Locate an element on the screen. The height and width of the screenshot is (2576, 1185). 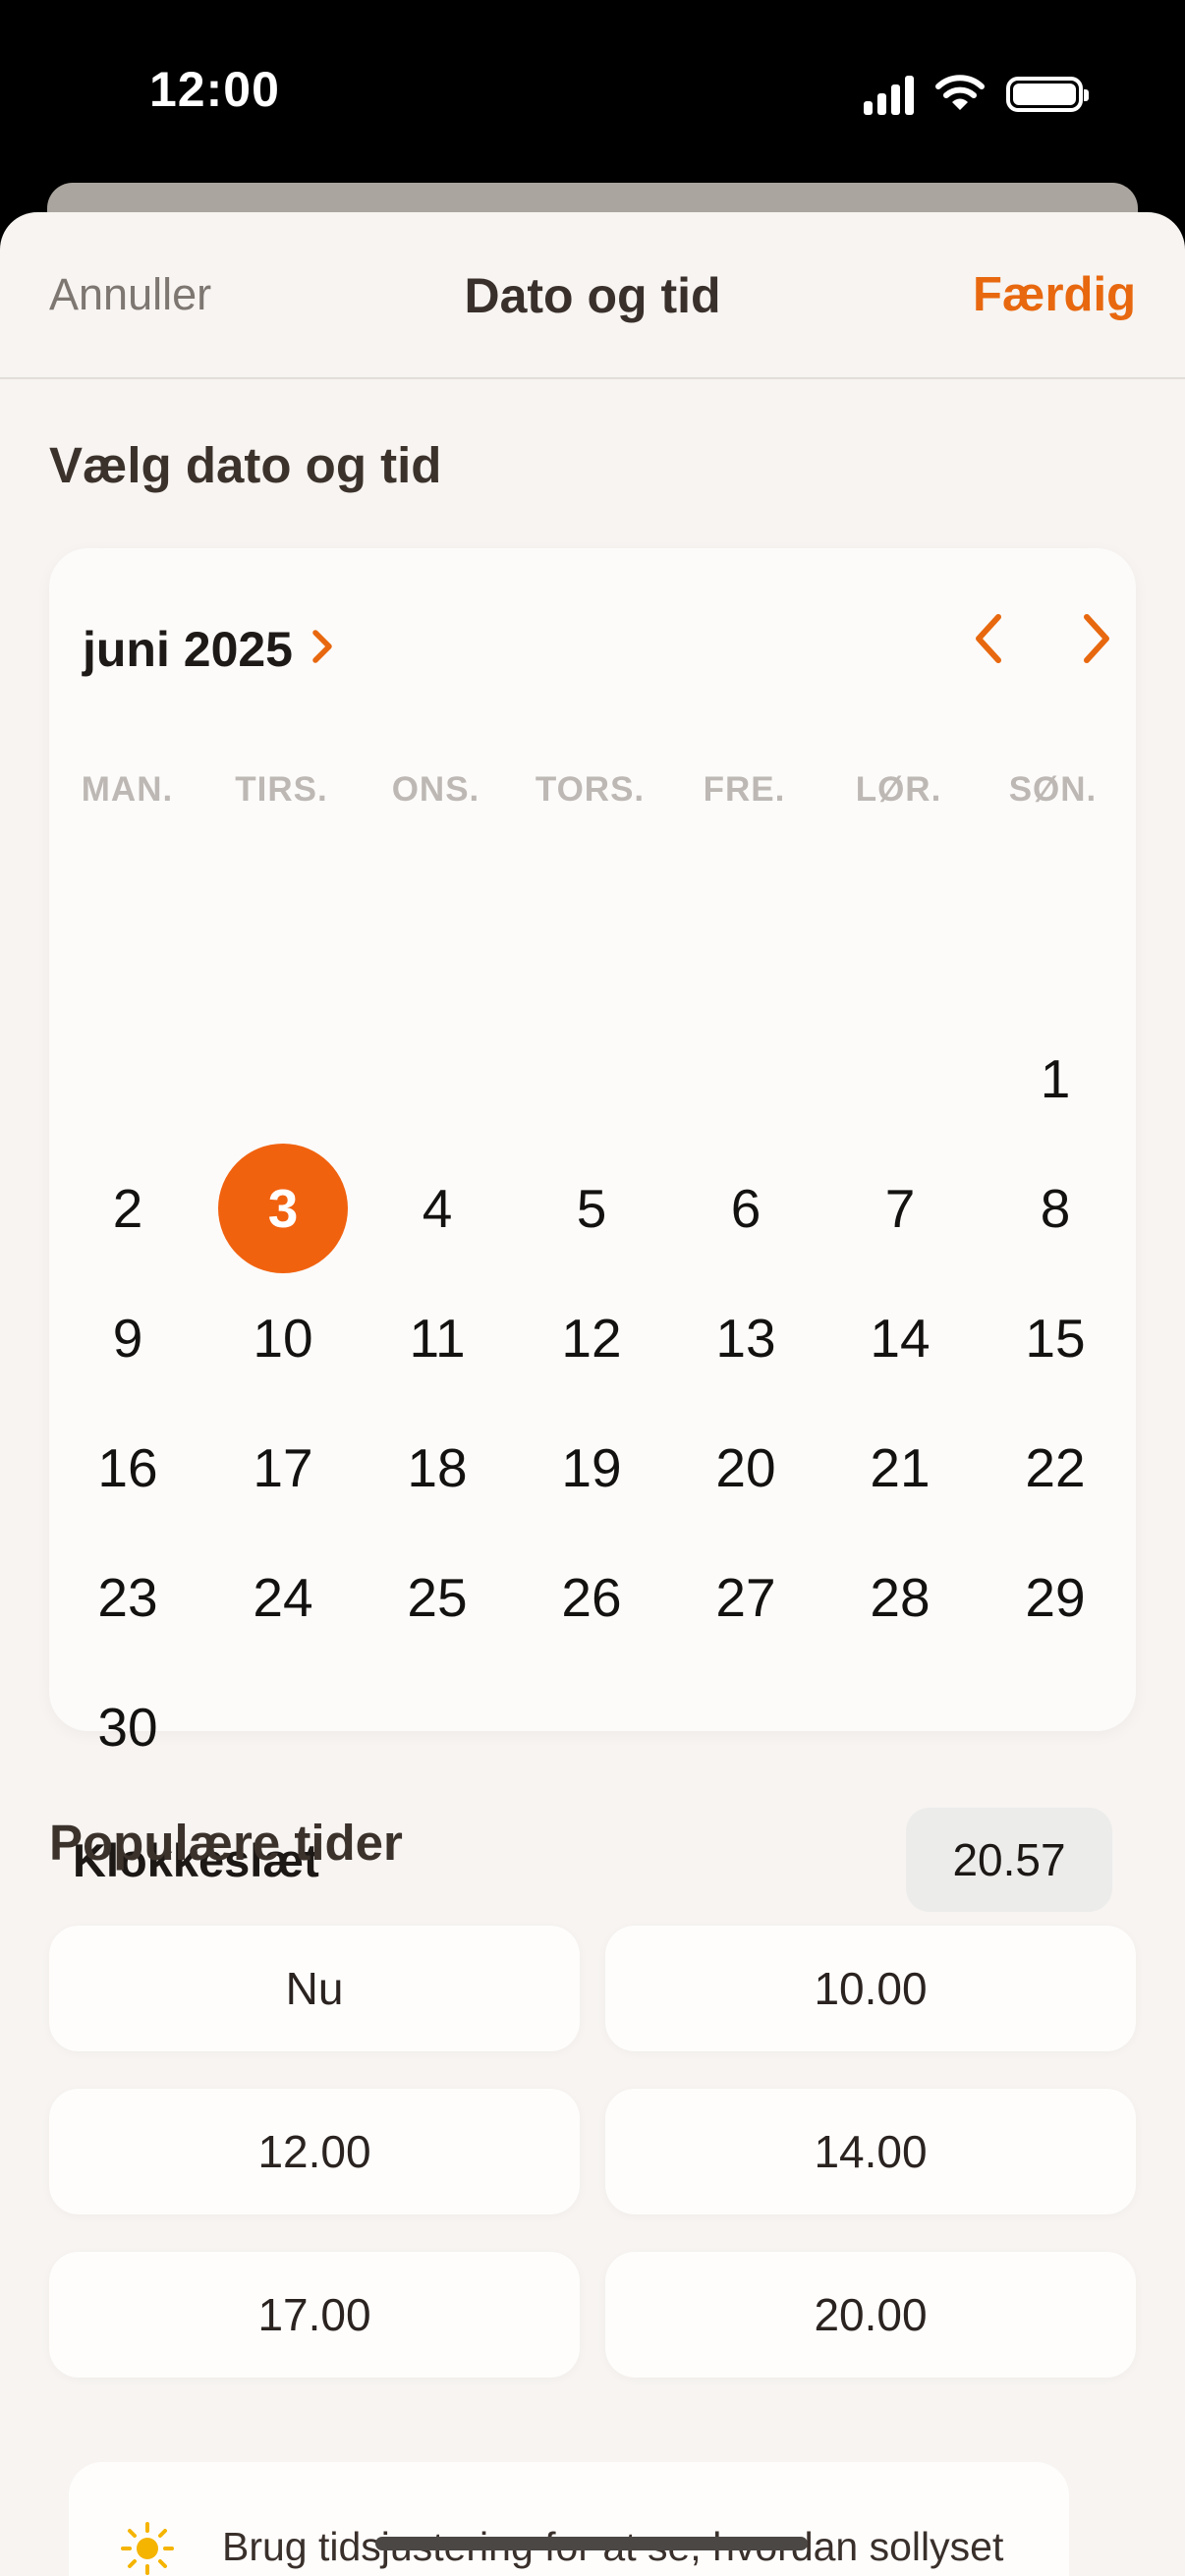
battery-icon is located at coordinates (1048, 94).